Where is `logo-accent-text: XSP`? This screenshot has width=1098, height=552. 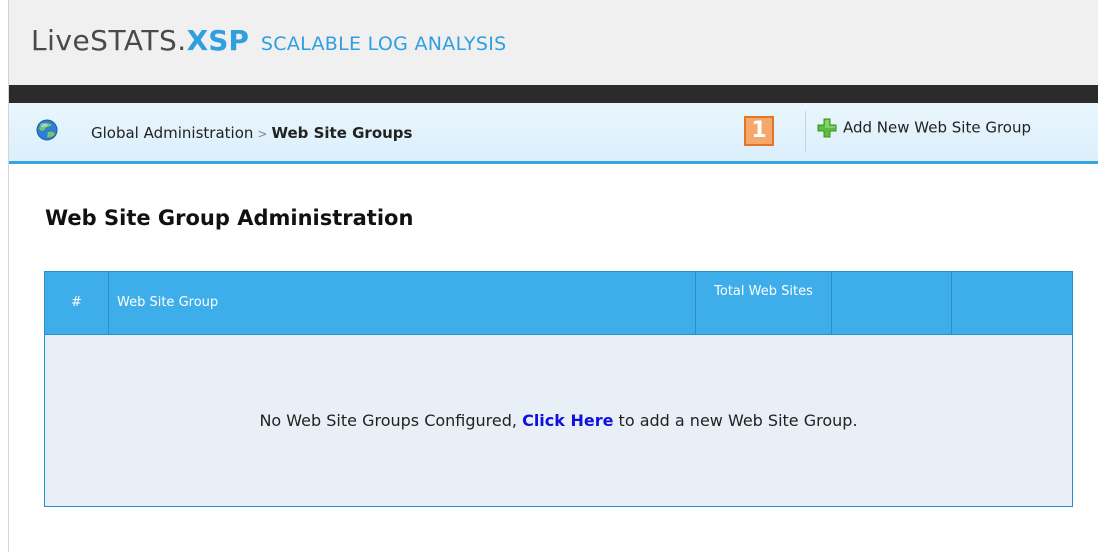
logo-accent-text: XSP is located at coordinates (217, 40).